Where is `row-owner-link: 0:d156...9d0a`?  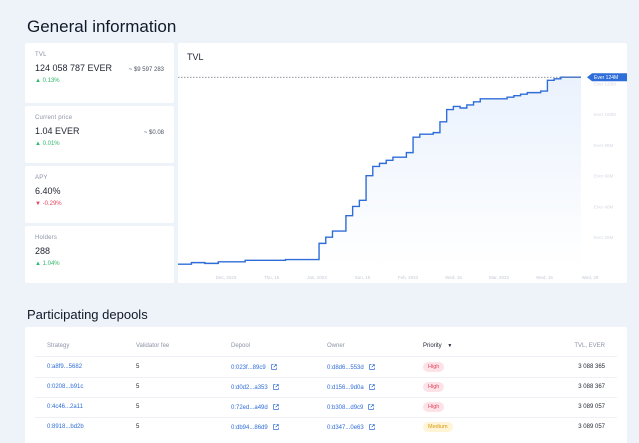
row-owner-link: 0:d156...9d0a is located at coordinates (351, 387).